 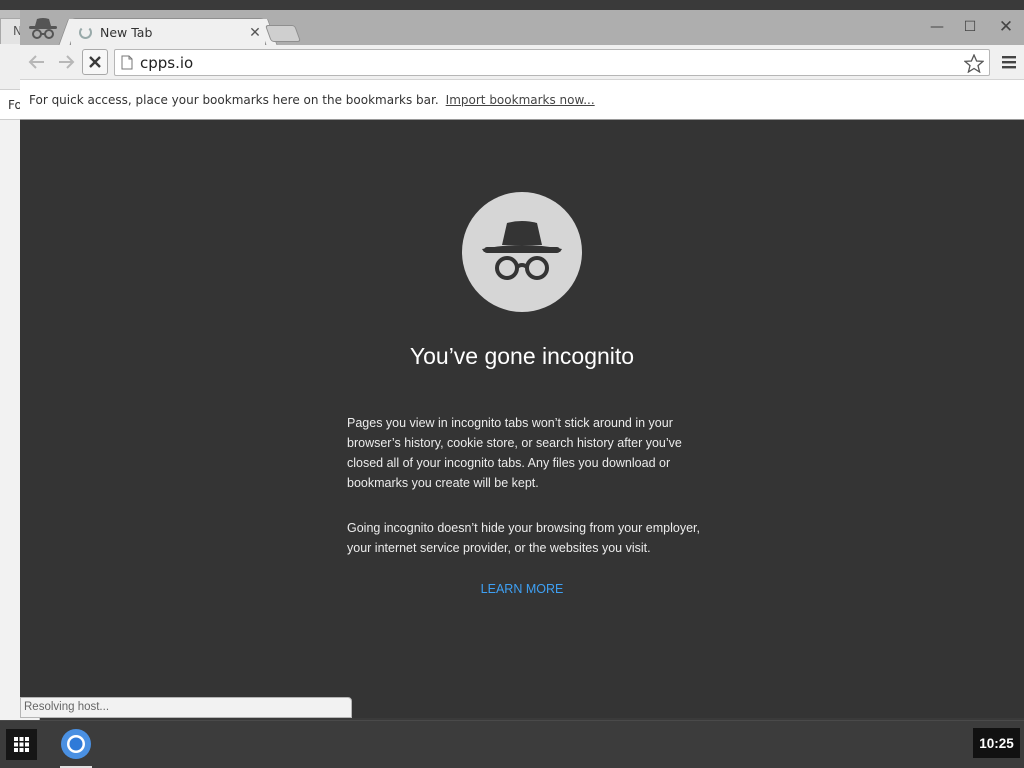 What do you see at coordinates (522, 356) in the screenshot?
I see `page-title: You’ve gone incognito` at bounding box center [522, 356].